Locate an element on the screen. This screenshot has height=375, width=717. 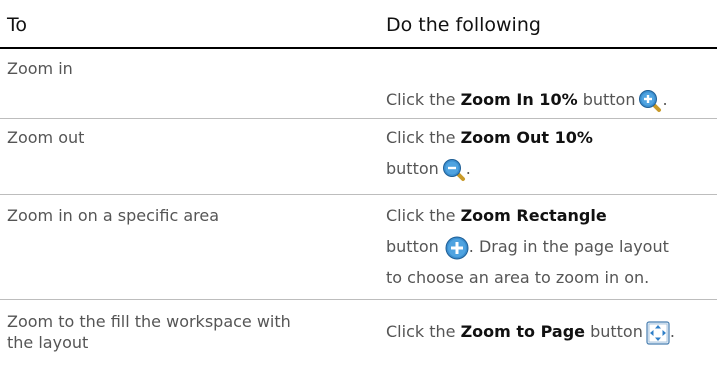
row-zoom-to-page-command: Zoom to Page is located at coordinates (522, 331).